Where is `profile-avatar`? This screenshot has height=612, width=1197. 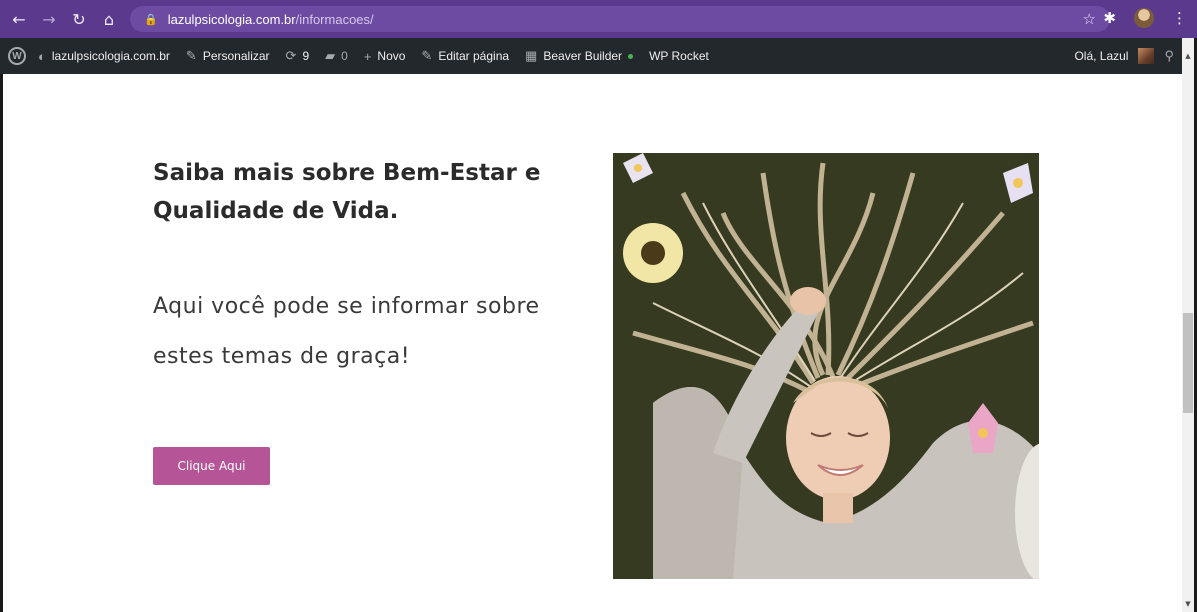
profile-avatar is located at coordinates (1144, 18).